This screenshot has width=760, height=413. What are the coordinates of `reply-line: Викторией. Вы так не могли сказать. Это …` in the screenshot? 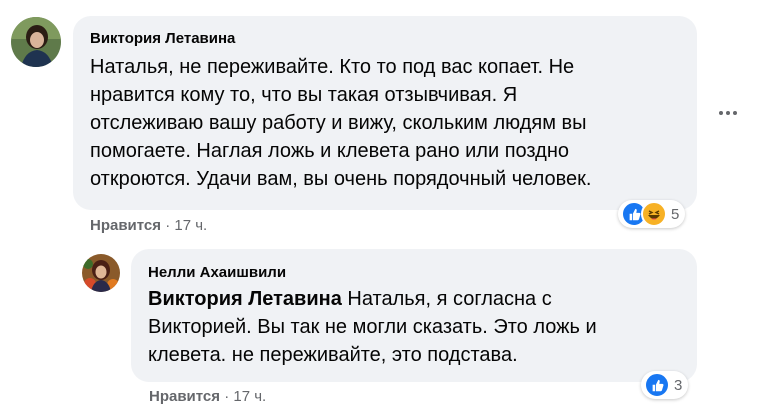 It's located at (372, 327).